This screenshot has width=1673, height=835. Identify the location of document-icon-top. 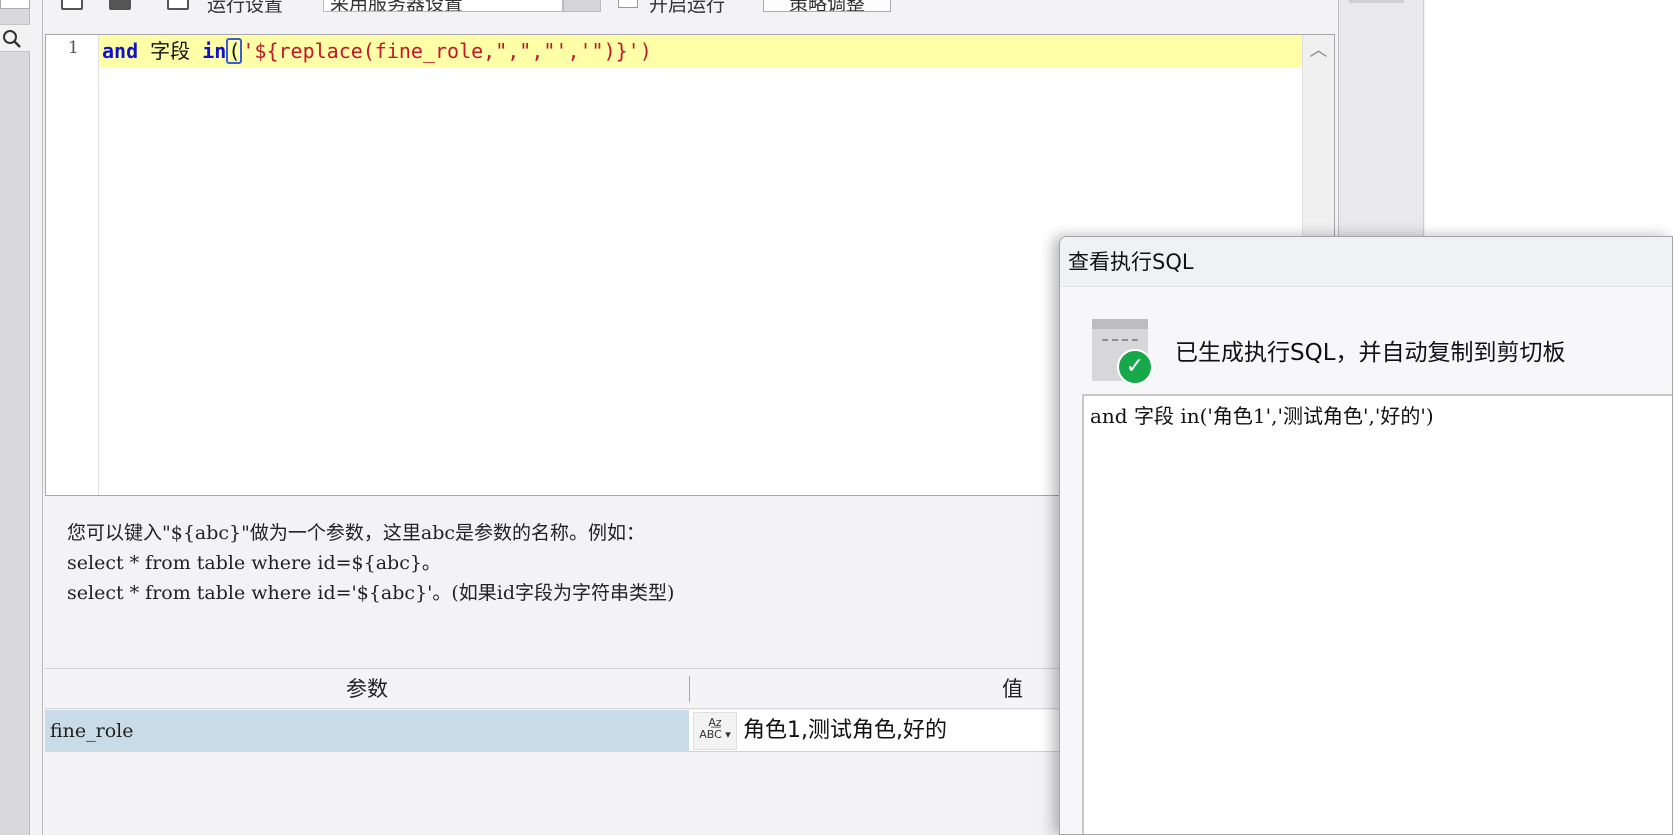
(1120, 324).